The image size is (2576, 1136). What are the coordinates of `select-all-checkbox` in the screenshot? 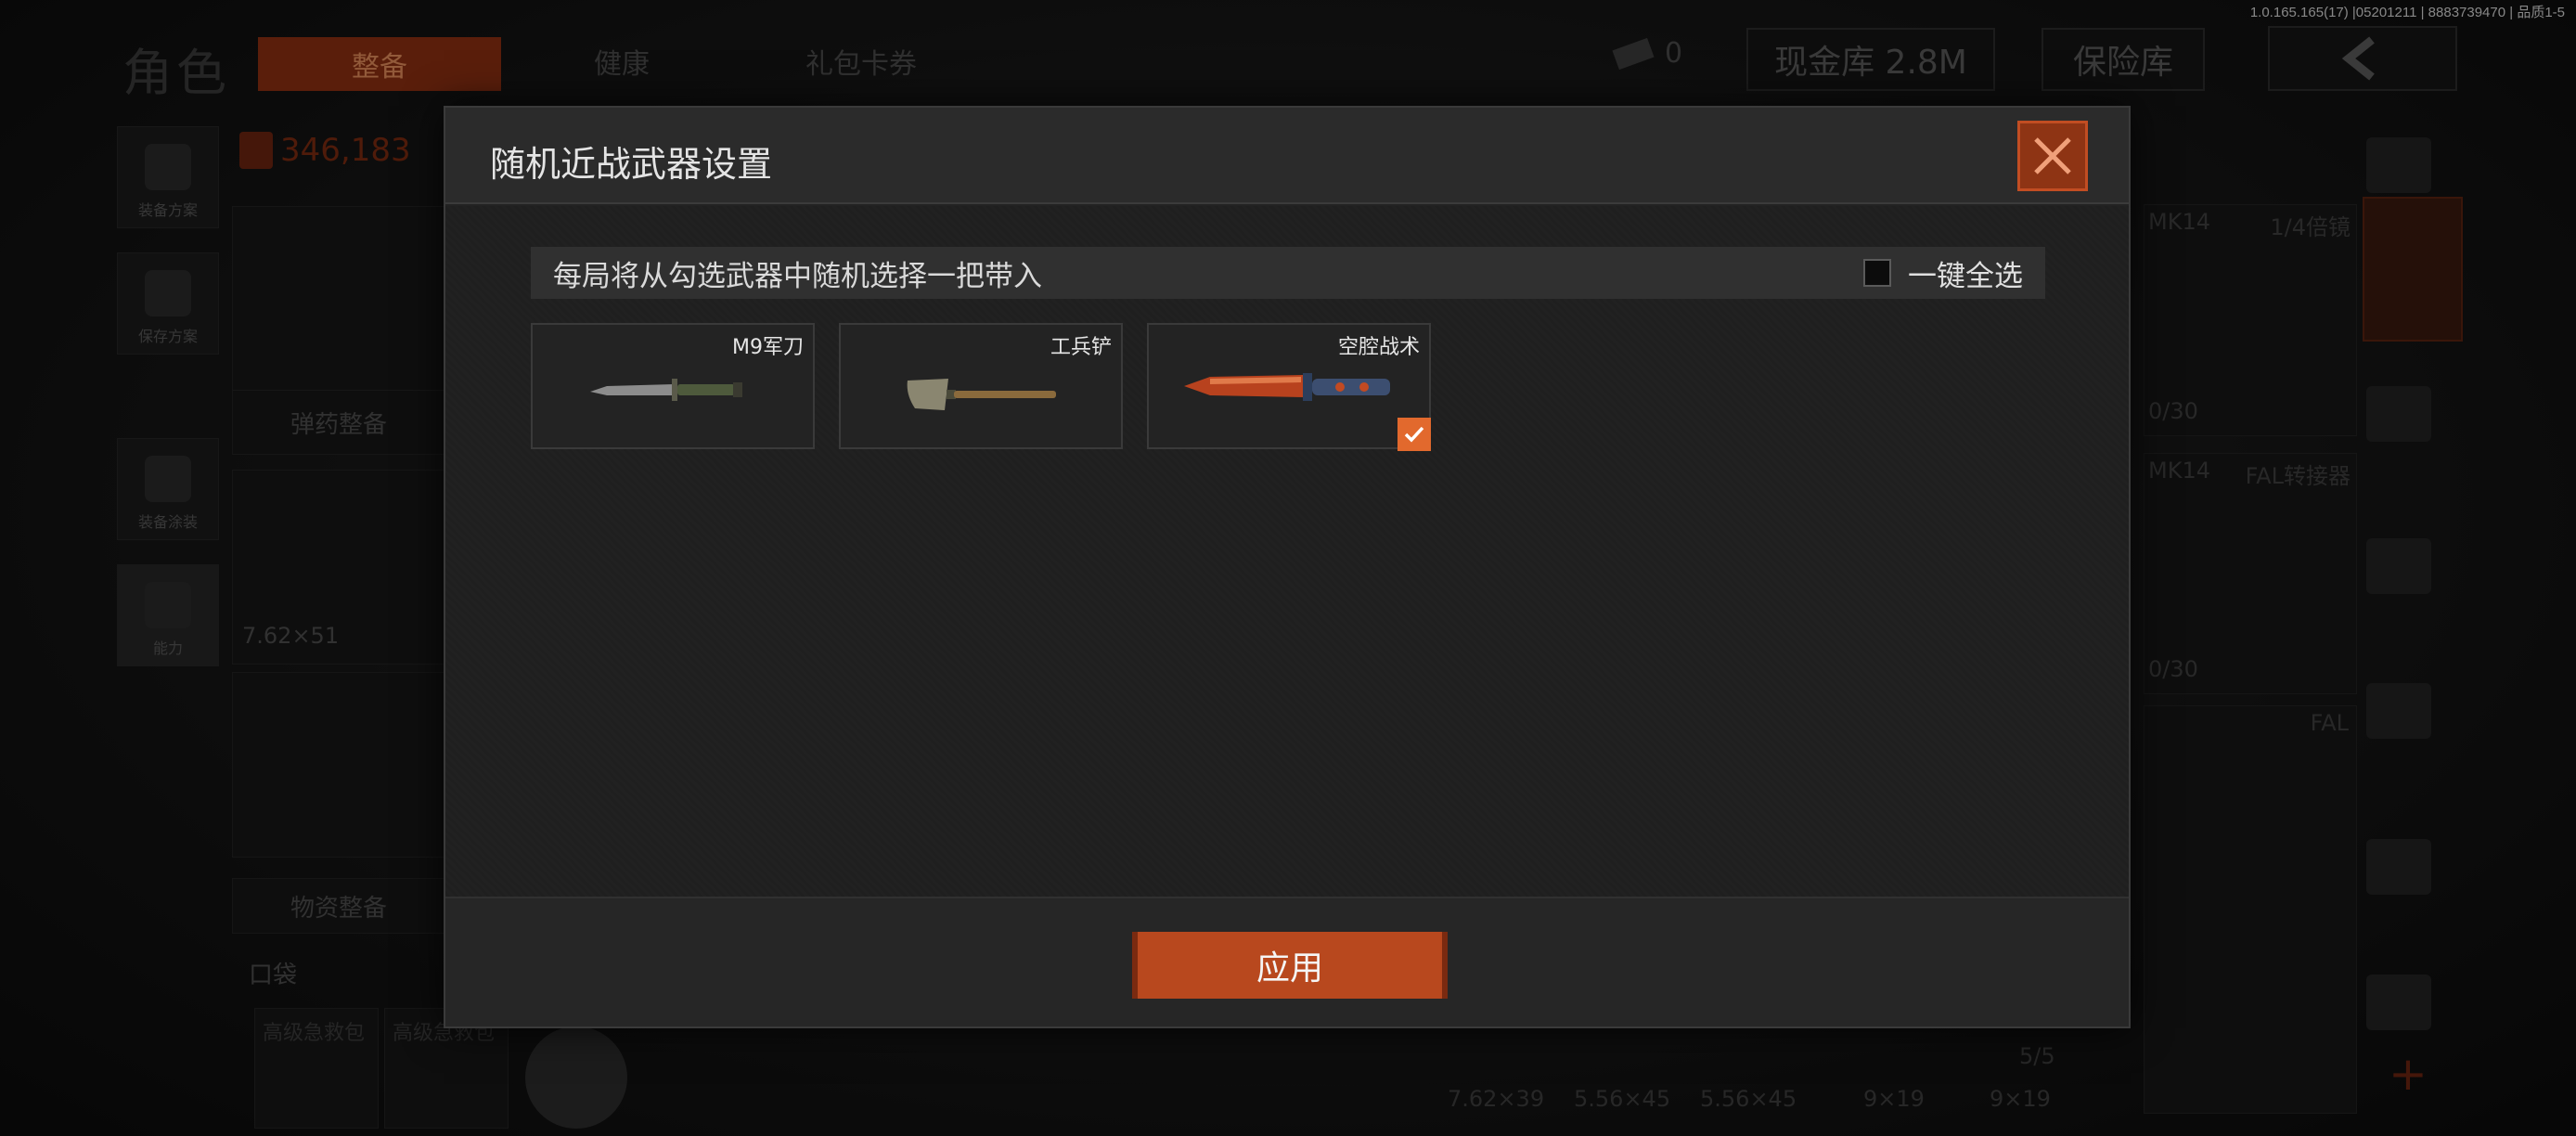 It's located at (1877, 273).